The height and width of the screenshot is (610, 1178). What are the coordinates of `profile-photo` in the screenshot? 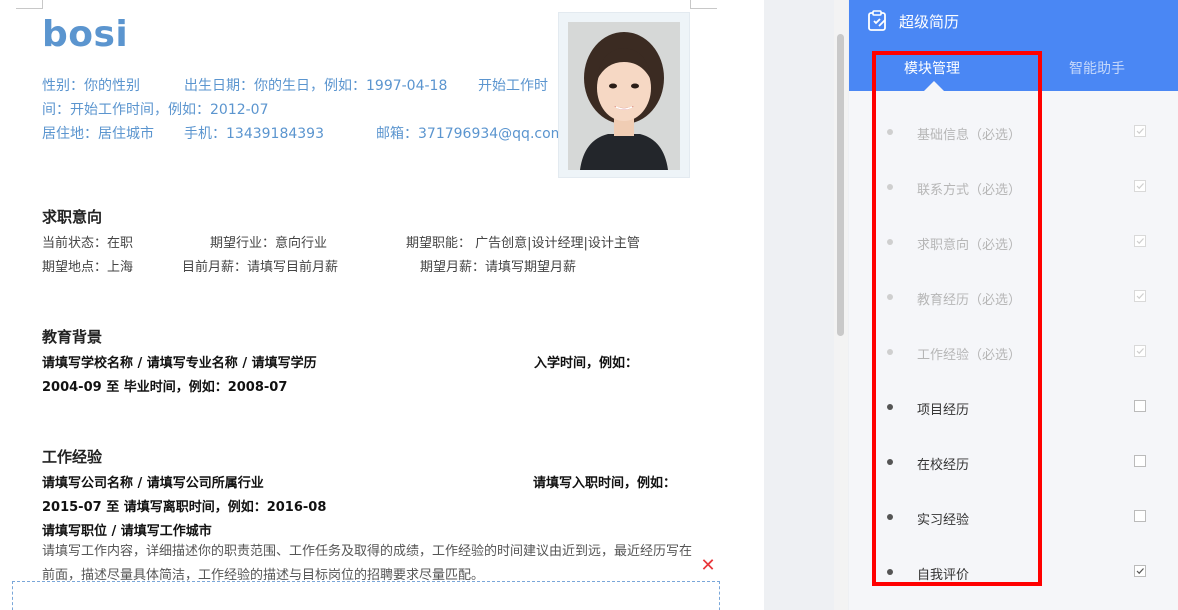 It's located at (624, 96).